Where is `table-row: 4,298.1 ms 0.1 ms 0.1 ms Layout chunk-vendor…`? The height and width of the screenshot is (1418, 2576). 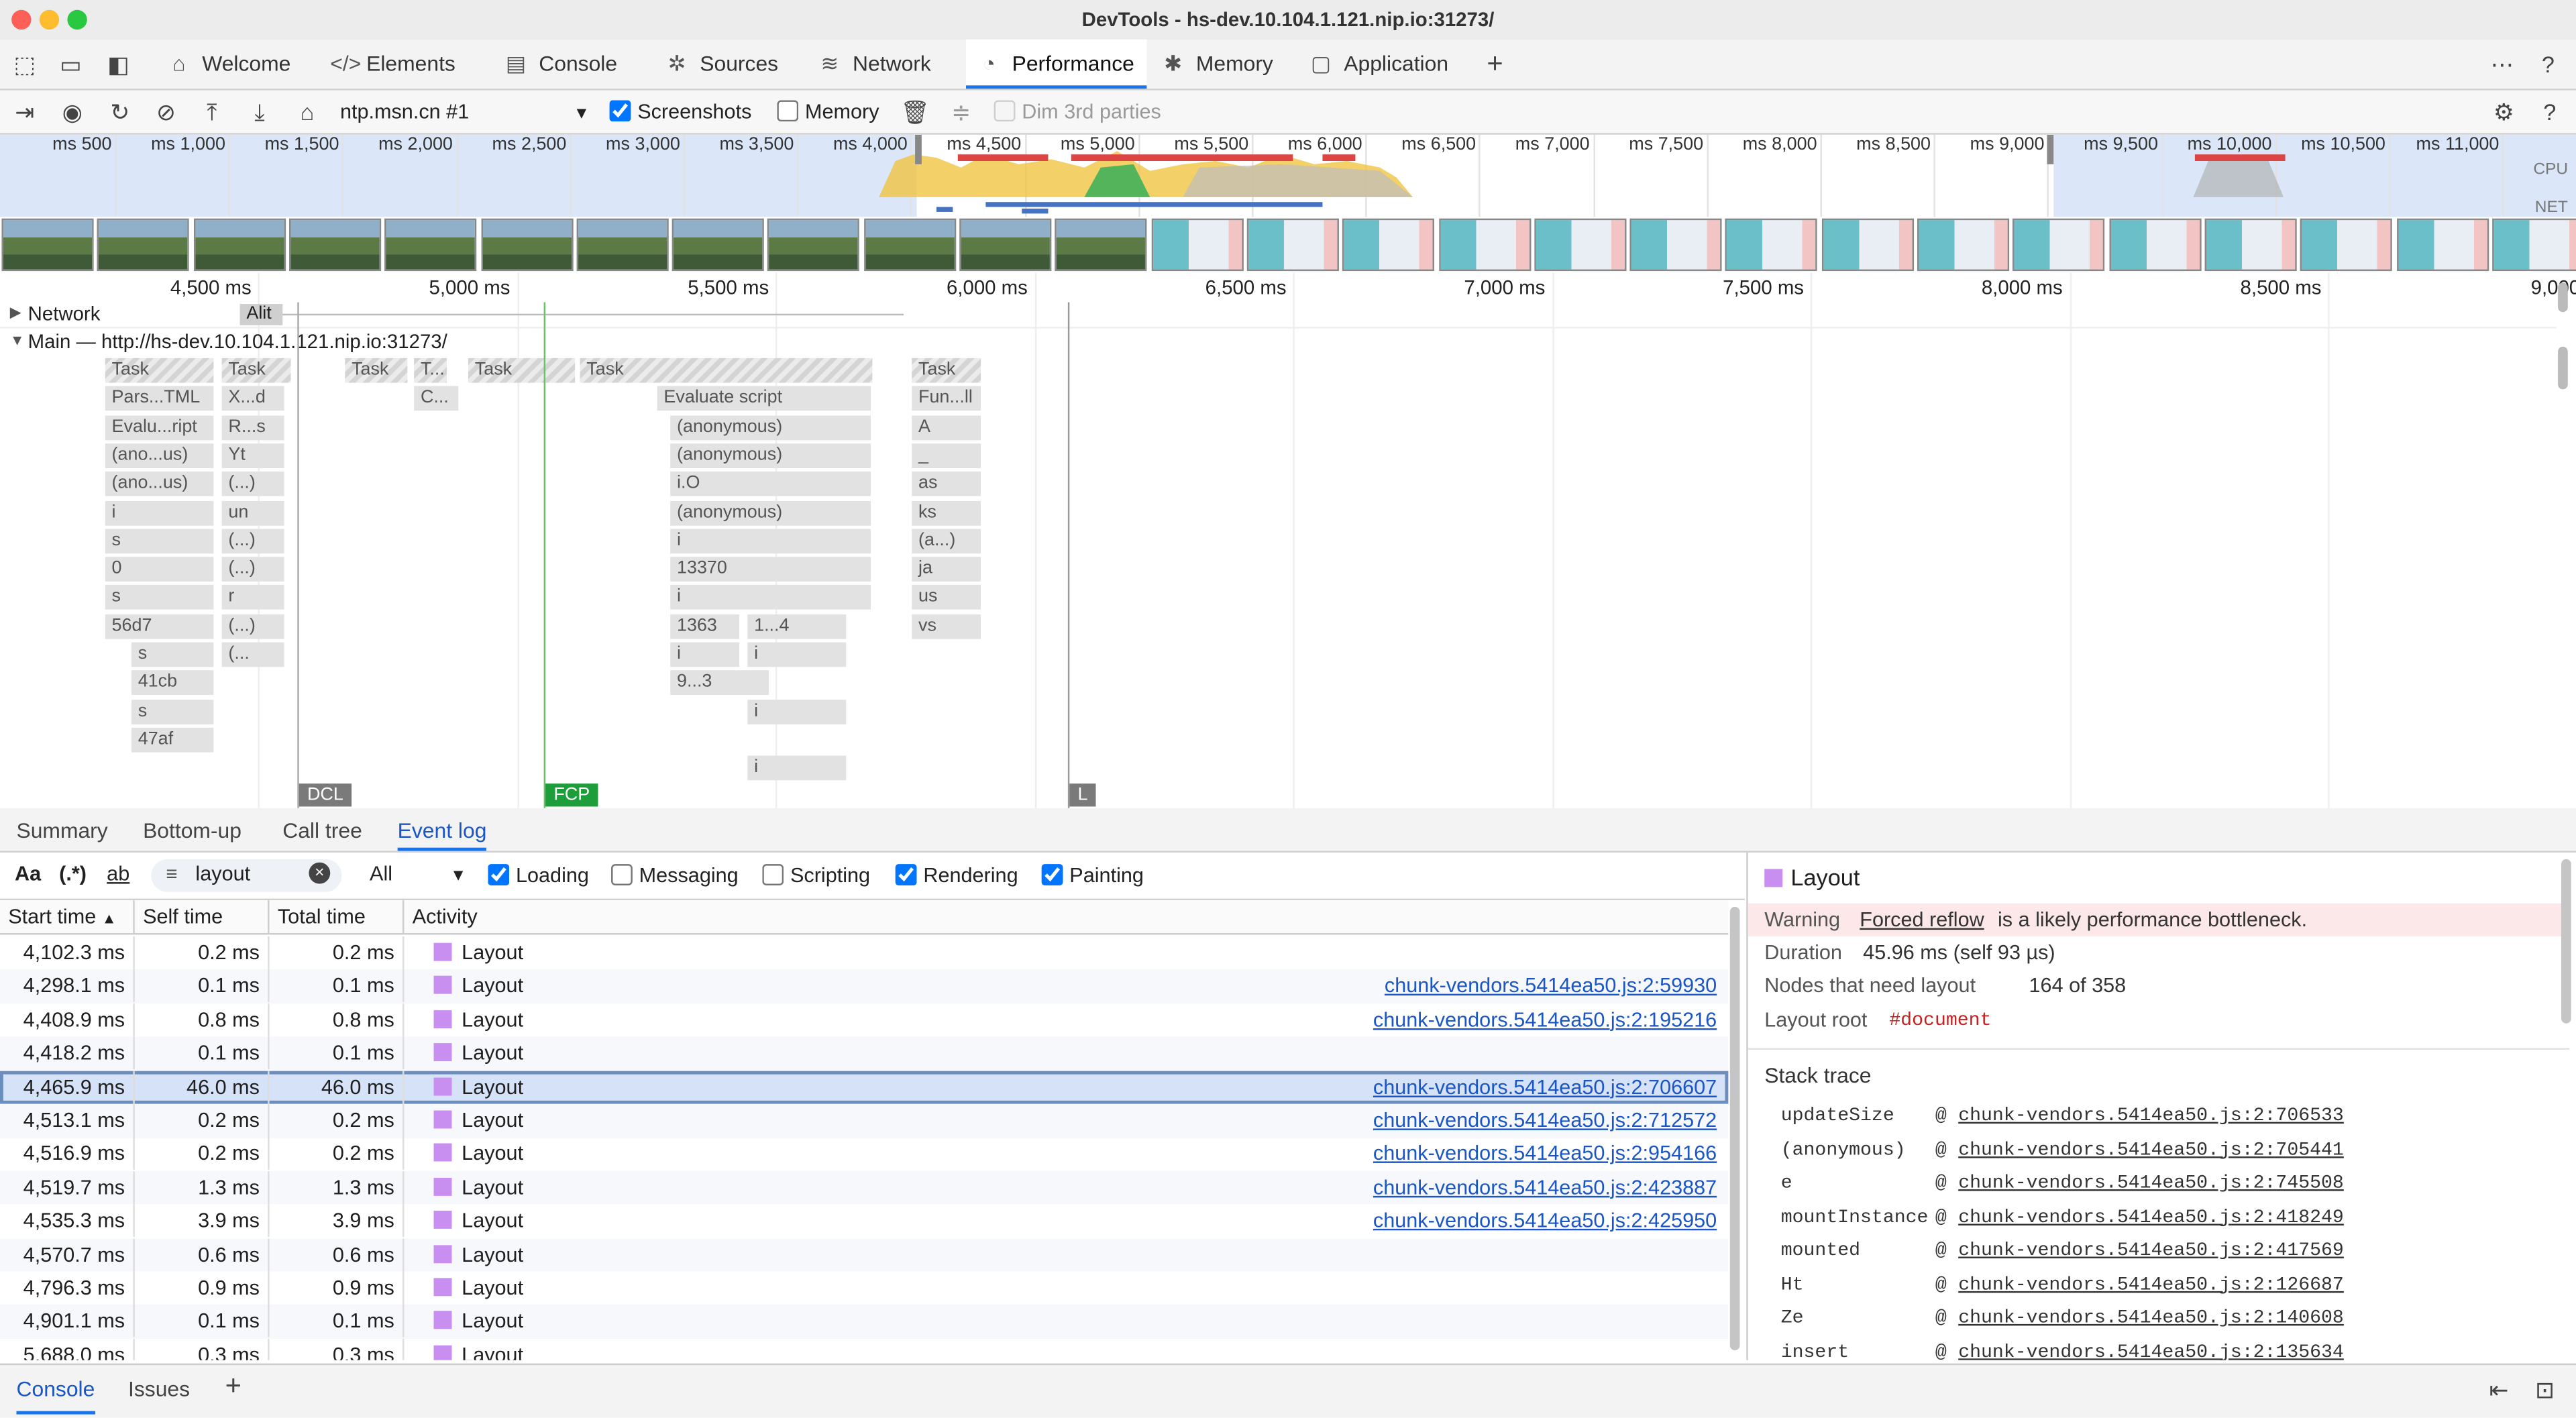 table-row: 4,298.1 ms 0.1 ms 0.1 ms Layout chunk-vendor… is located at coordinates (864, 986).